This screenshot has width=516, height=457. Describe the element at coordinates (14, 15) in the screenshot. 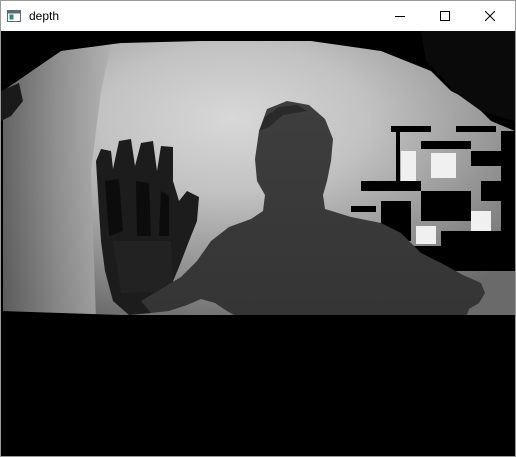

I see `app-window-icon` at that location.